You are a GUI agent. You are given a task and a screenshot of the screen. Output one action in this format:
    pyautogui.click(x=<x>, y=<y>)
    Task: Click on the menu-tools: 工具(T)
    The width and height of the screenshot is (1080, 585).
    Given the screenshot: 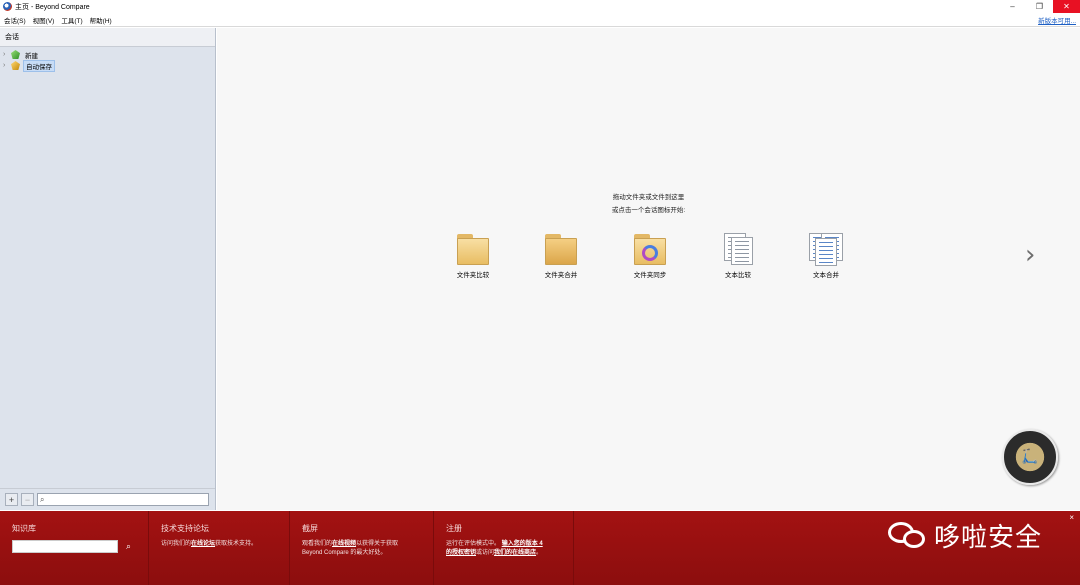 What is the action you would take?
    pyautogui.click(x=71, y=20)
    